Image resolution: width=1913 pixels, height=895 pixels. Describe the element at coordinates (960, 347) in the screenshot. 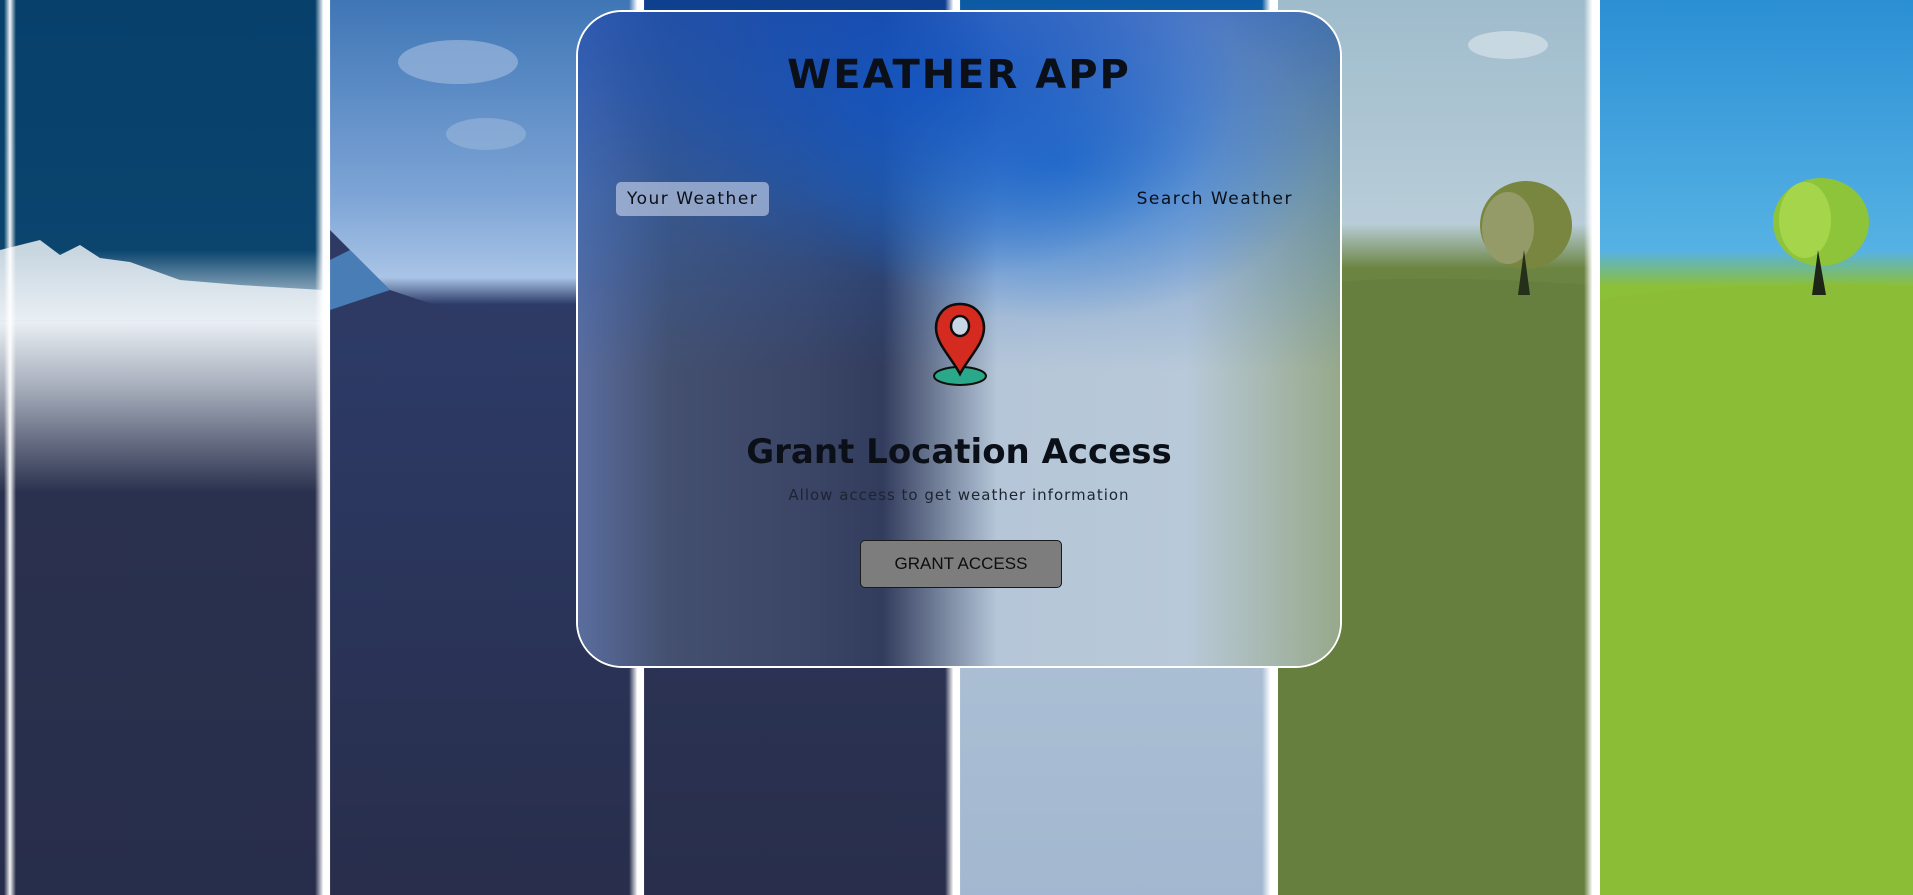

I see `location-pin-icon` at that location.